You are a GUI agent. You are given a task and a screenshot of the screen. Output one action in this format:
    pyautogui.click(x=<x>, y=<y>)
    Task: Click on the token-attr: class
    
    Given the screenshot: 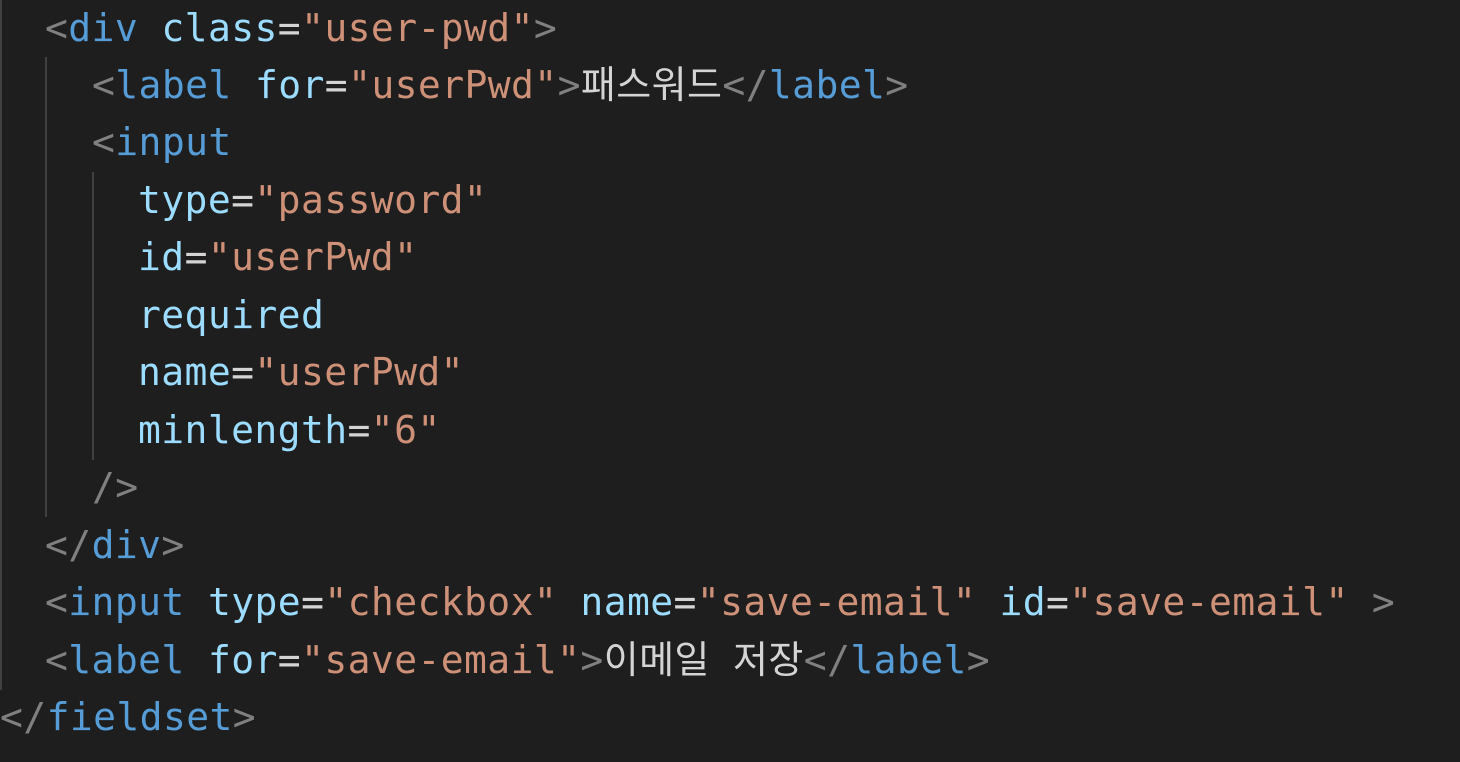 What is the action you would take?
    pyautogui.click(x=219, y=28)
    